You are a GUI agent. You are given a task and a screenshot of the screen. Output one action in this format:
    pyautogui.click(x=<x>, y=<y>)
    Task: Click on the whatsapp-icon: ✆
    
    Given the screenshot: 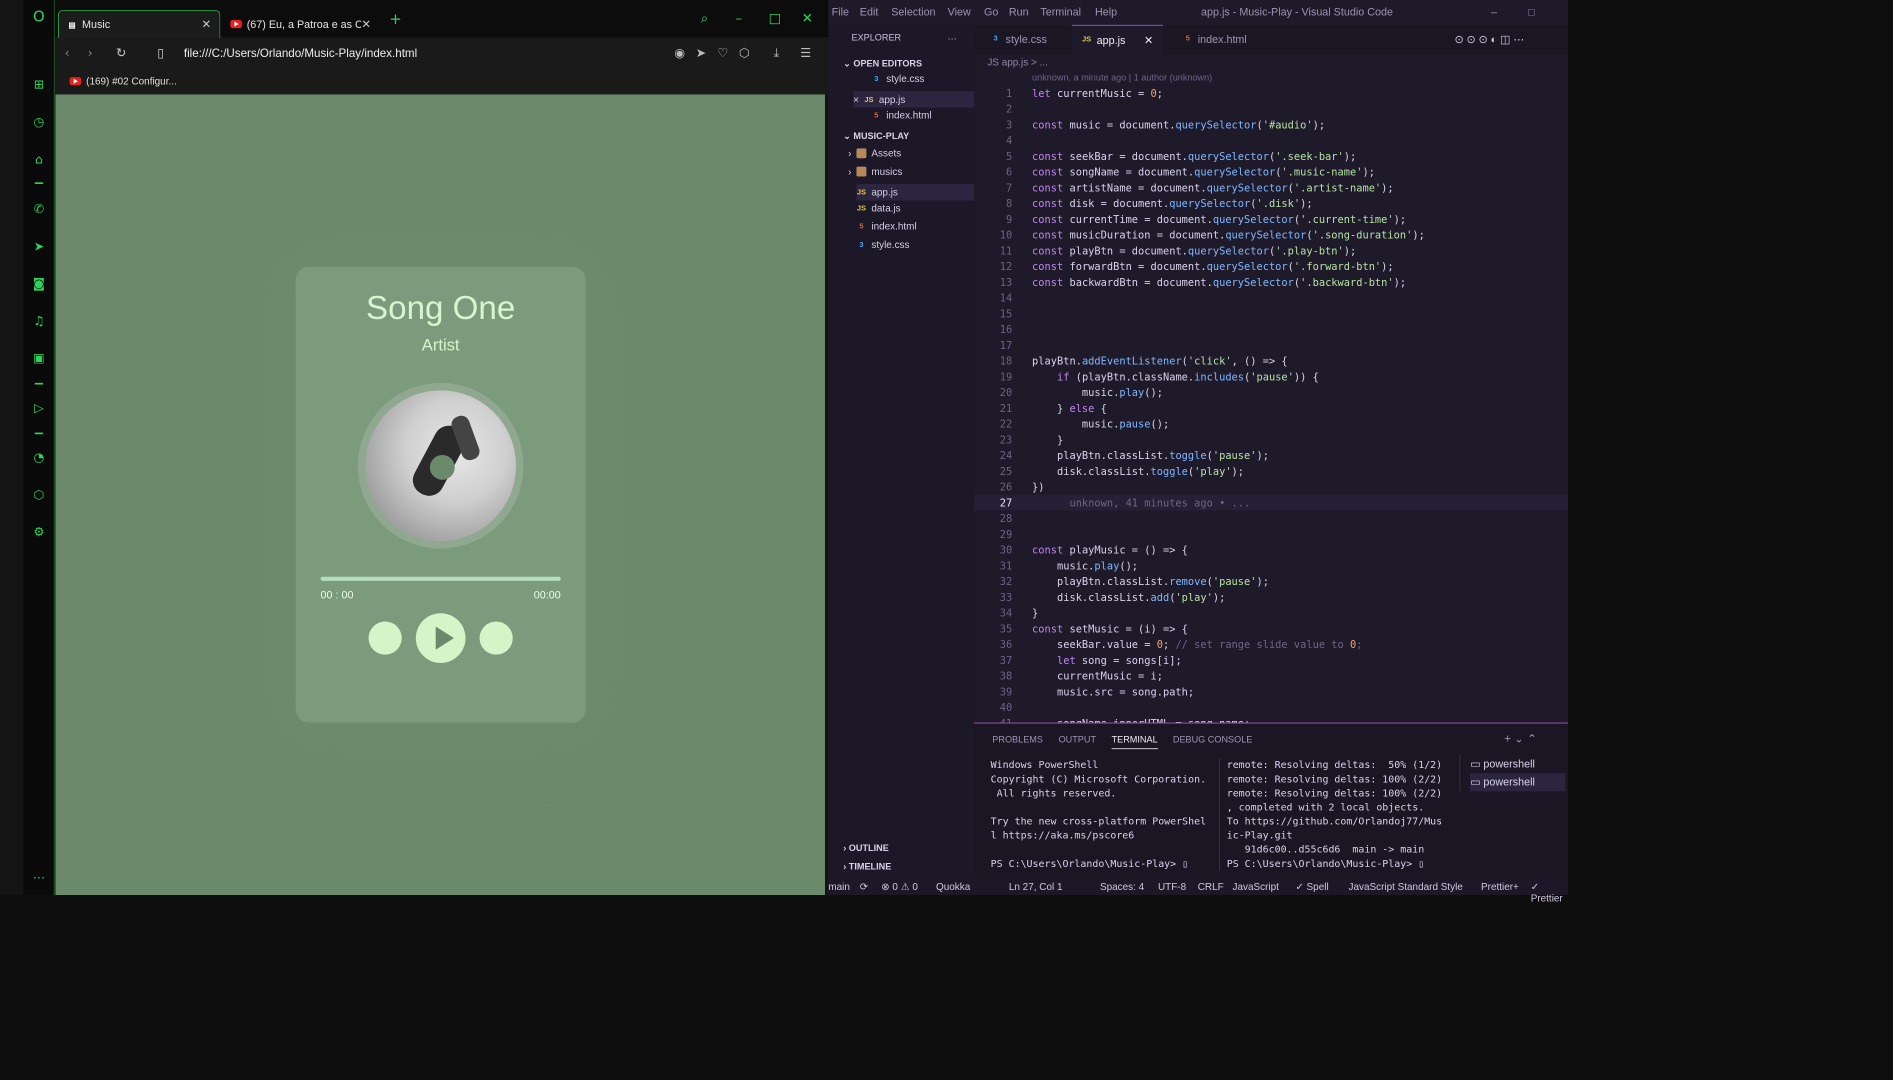 What is the action you would take?
    pyautogui.click(x=38, y=208)
    